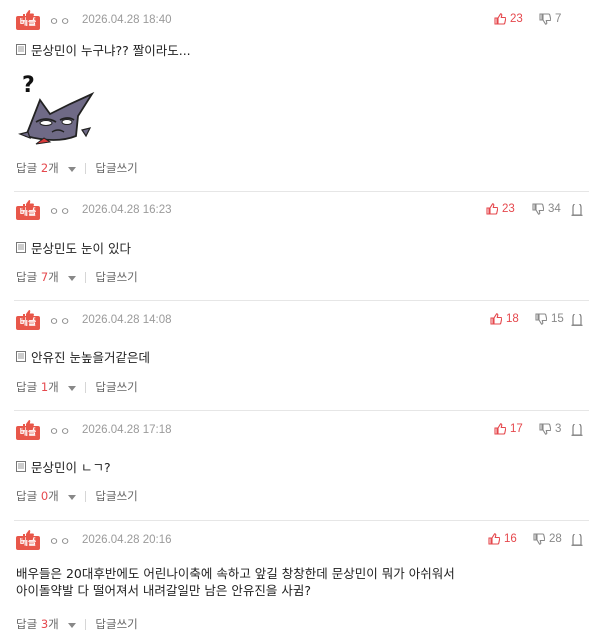 Image resolution: width=597 pixels, height=640 pixels. I want to click on dislike-count: 7, so click(558, 19).